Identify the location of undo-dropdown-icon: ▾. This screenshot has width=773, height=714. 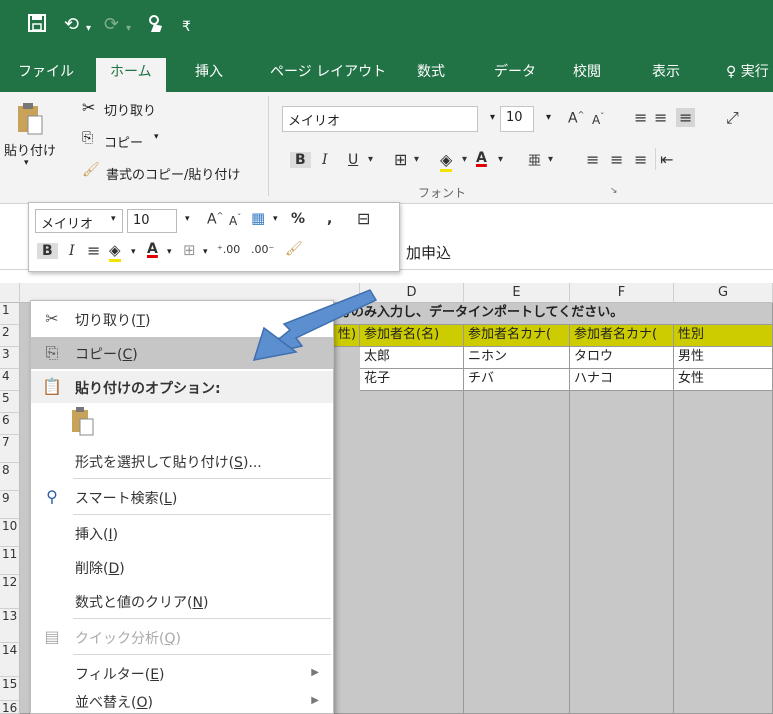
(88, 29).